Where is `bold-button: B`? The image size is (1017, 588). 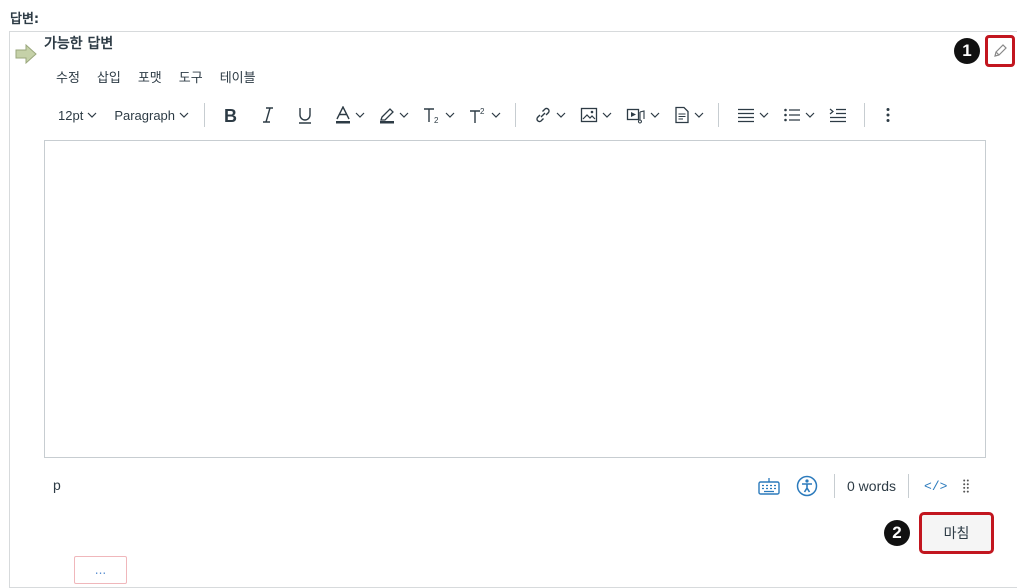
bold-button: B is located at coordinates (231, 115).